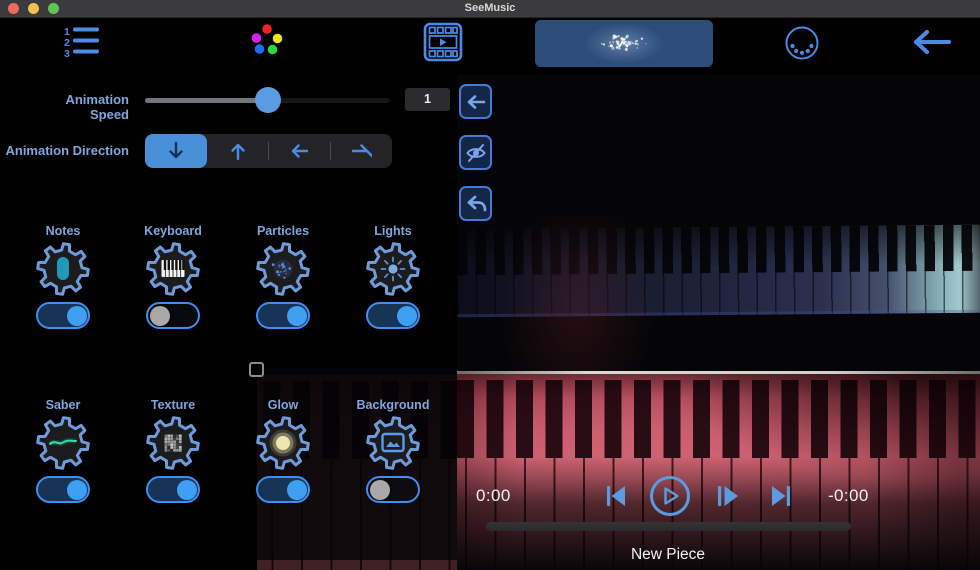 Image resolution: width=980 pixels, height=570 pixels. What do you see at coordinates (668, 554) in the screenshot?
I see `piece-title: New Piece` at bounding box center [668, 554].